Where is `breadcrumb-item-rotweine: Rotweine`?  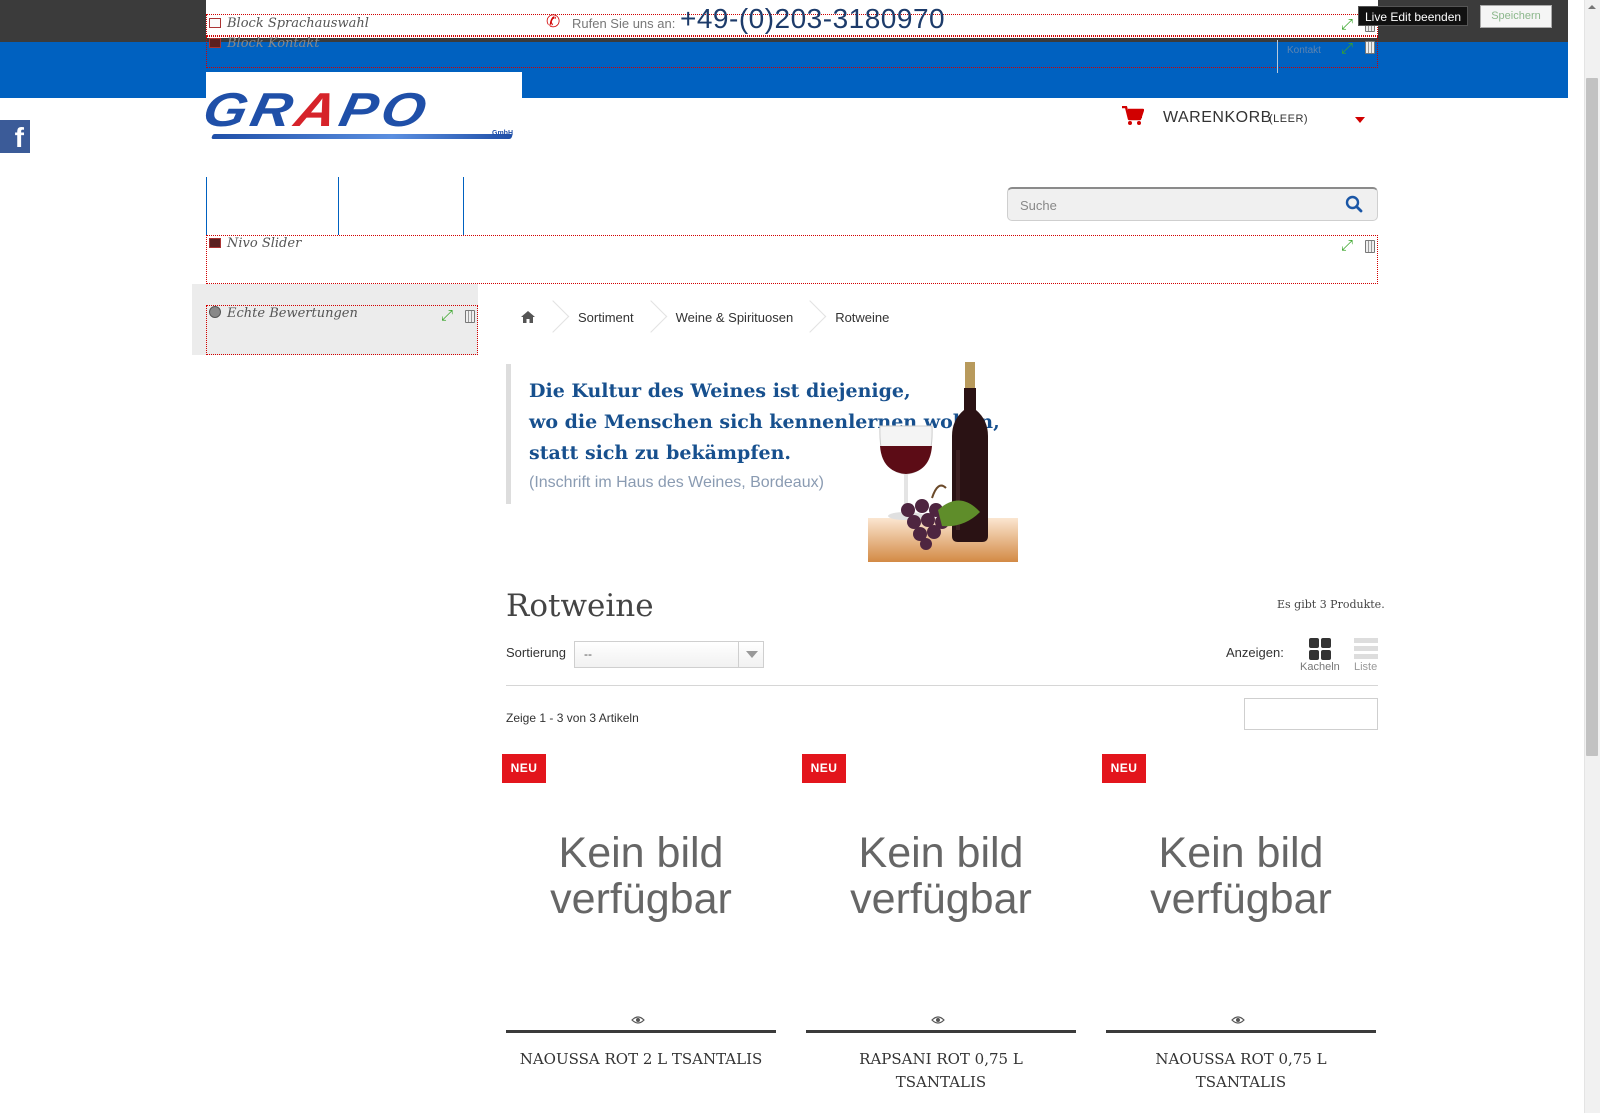
breadcrumb-item-rotweine: Rotweine is located at coordinates (862, 317).